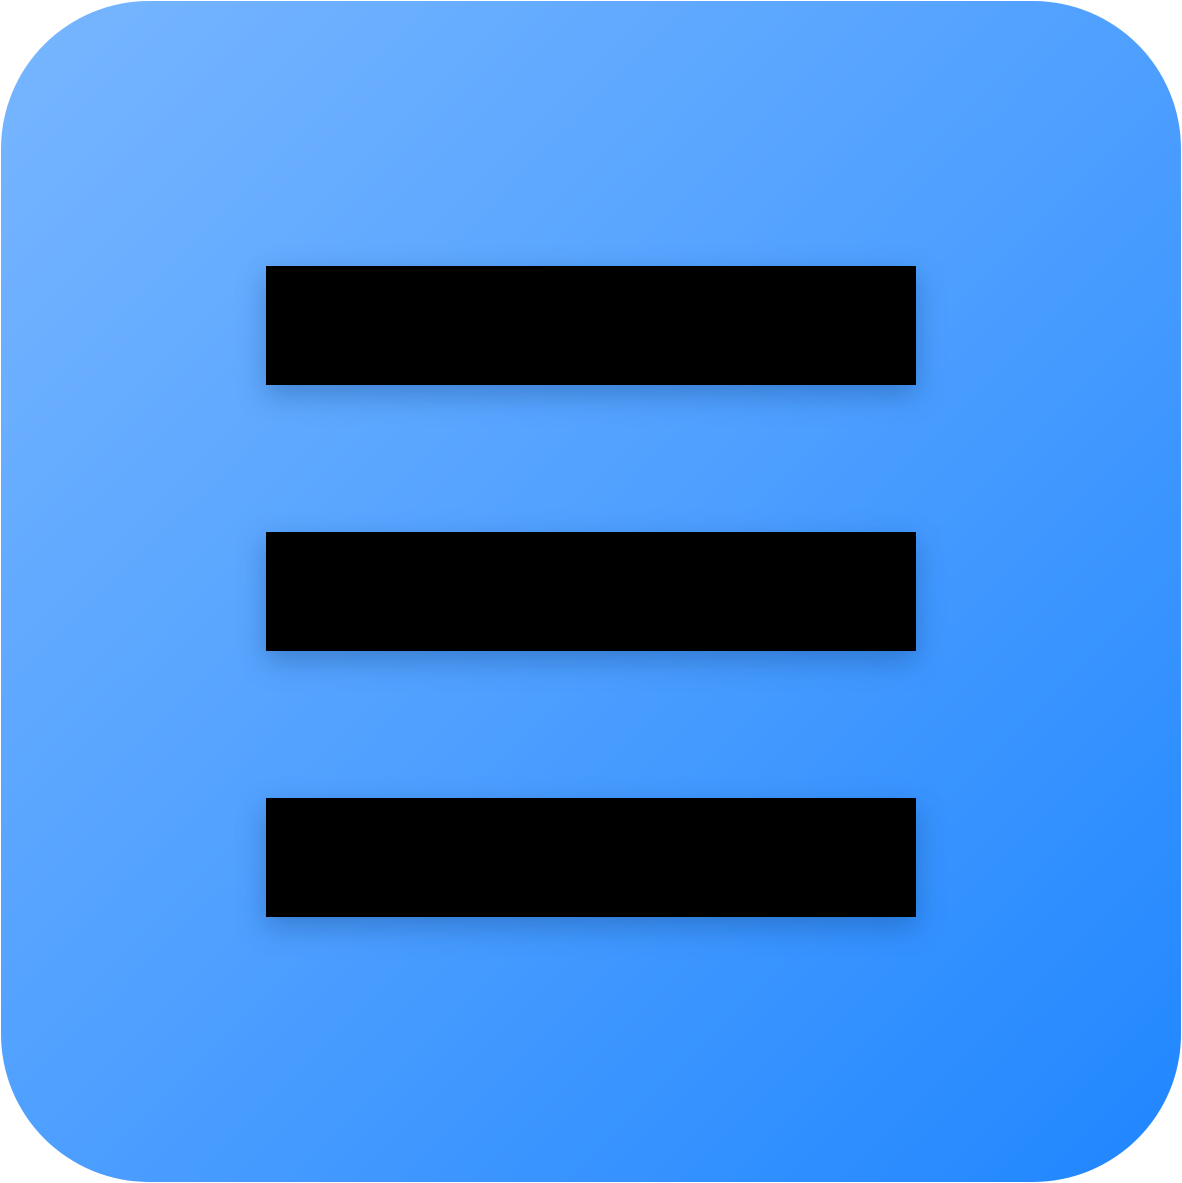 This screenshot has width=1182, height=1183. What do you see at coordinates (591, 857) in the screenshot?
I see `menu-bar-bottom` at bounding box center [591, 857].